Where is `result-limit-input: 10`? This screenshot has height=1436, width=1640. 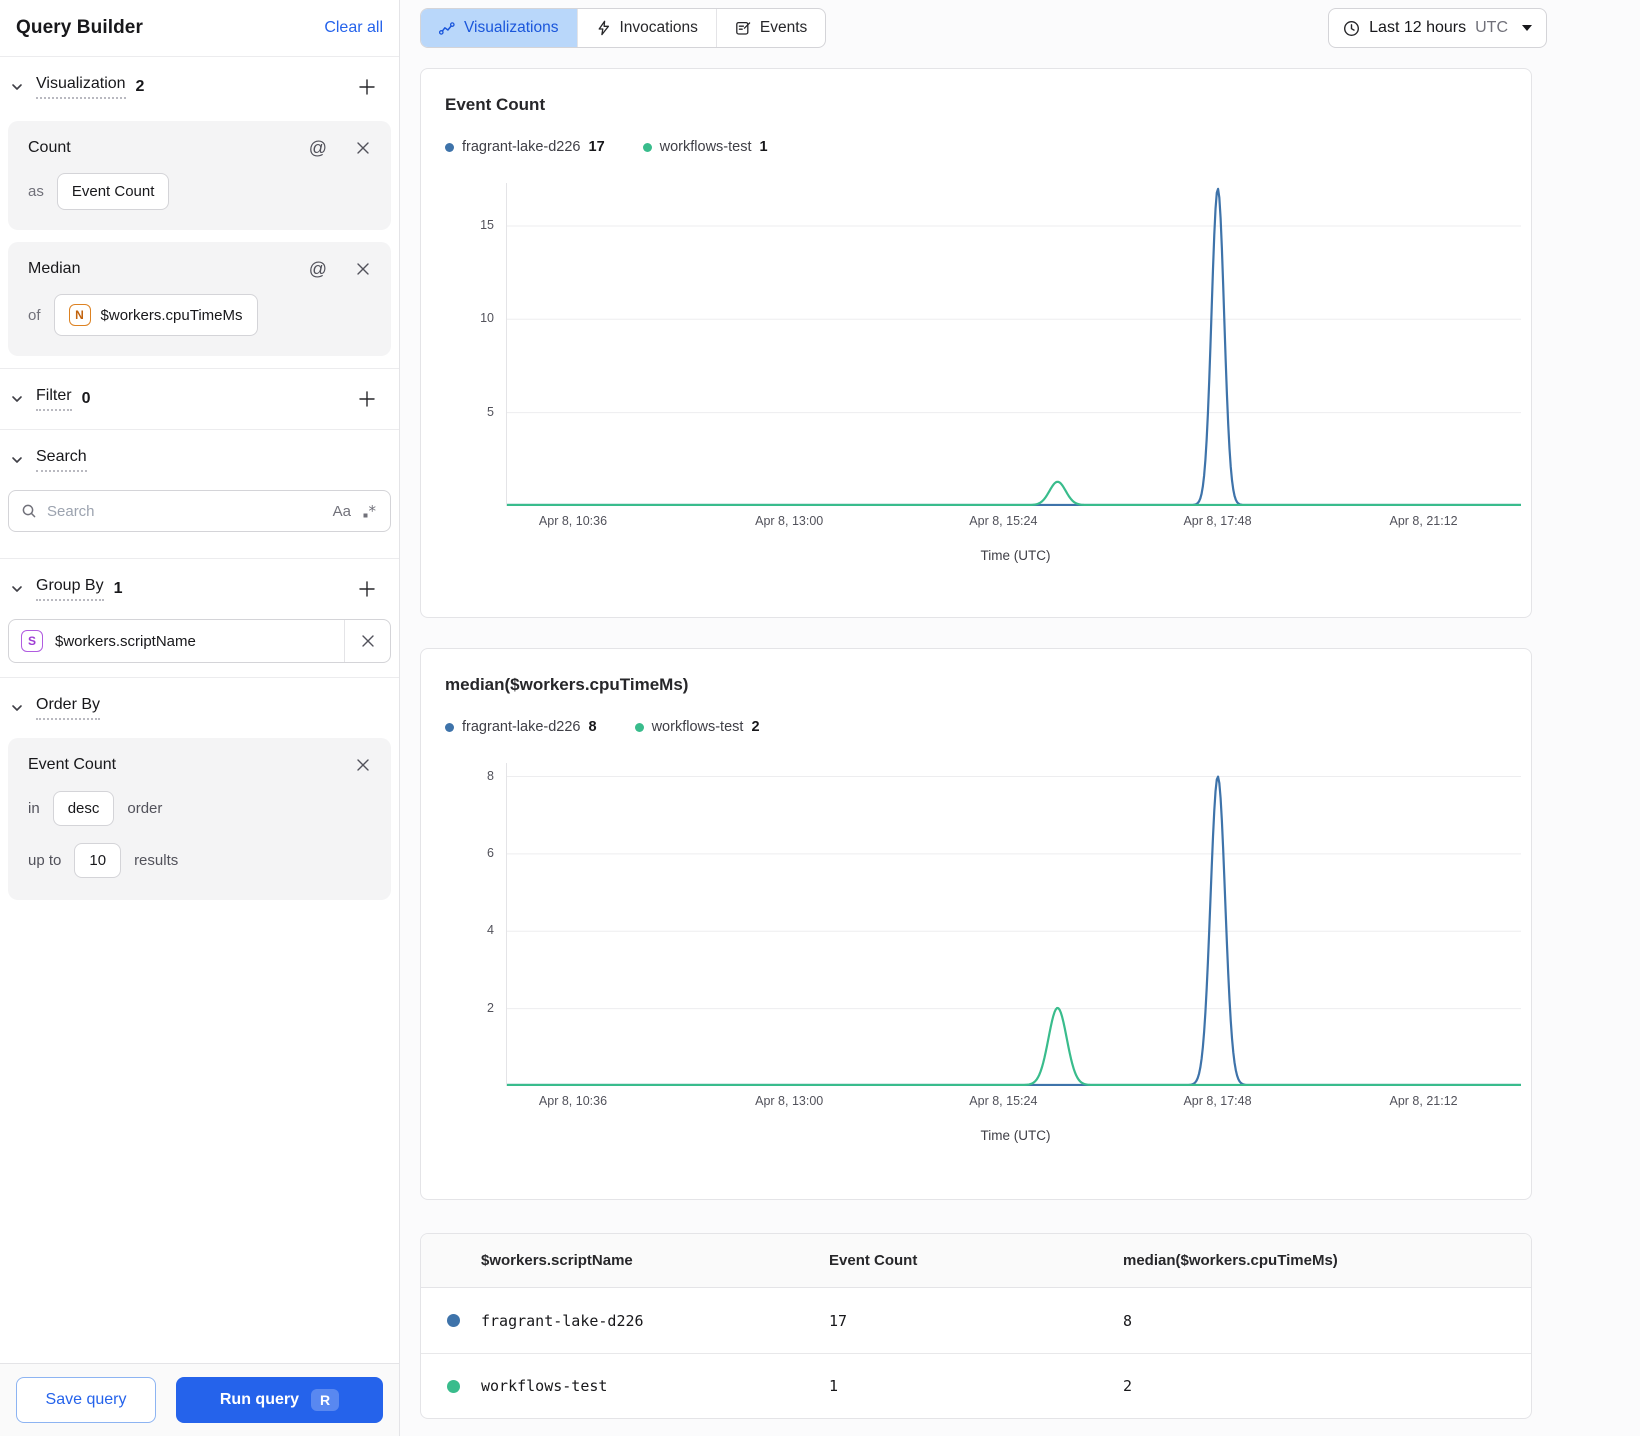 result-limit-input: 10 is located at coordinates (98, 860).